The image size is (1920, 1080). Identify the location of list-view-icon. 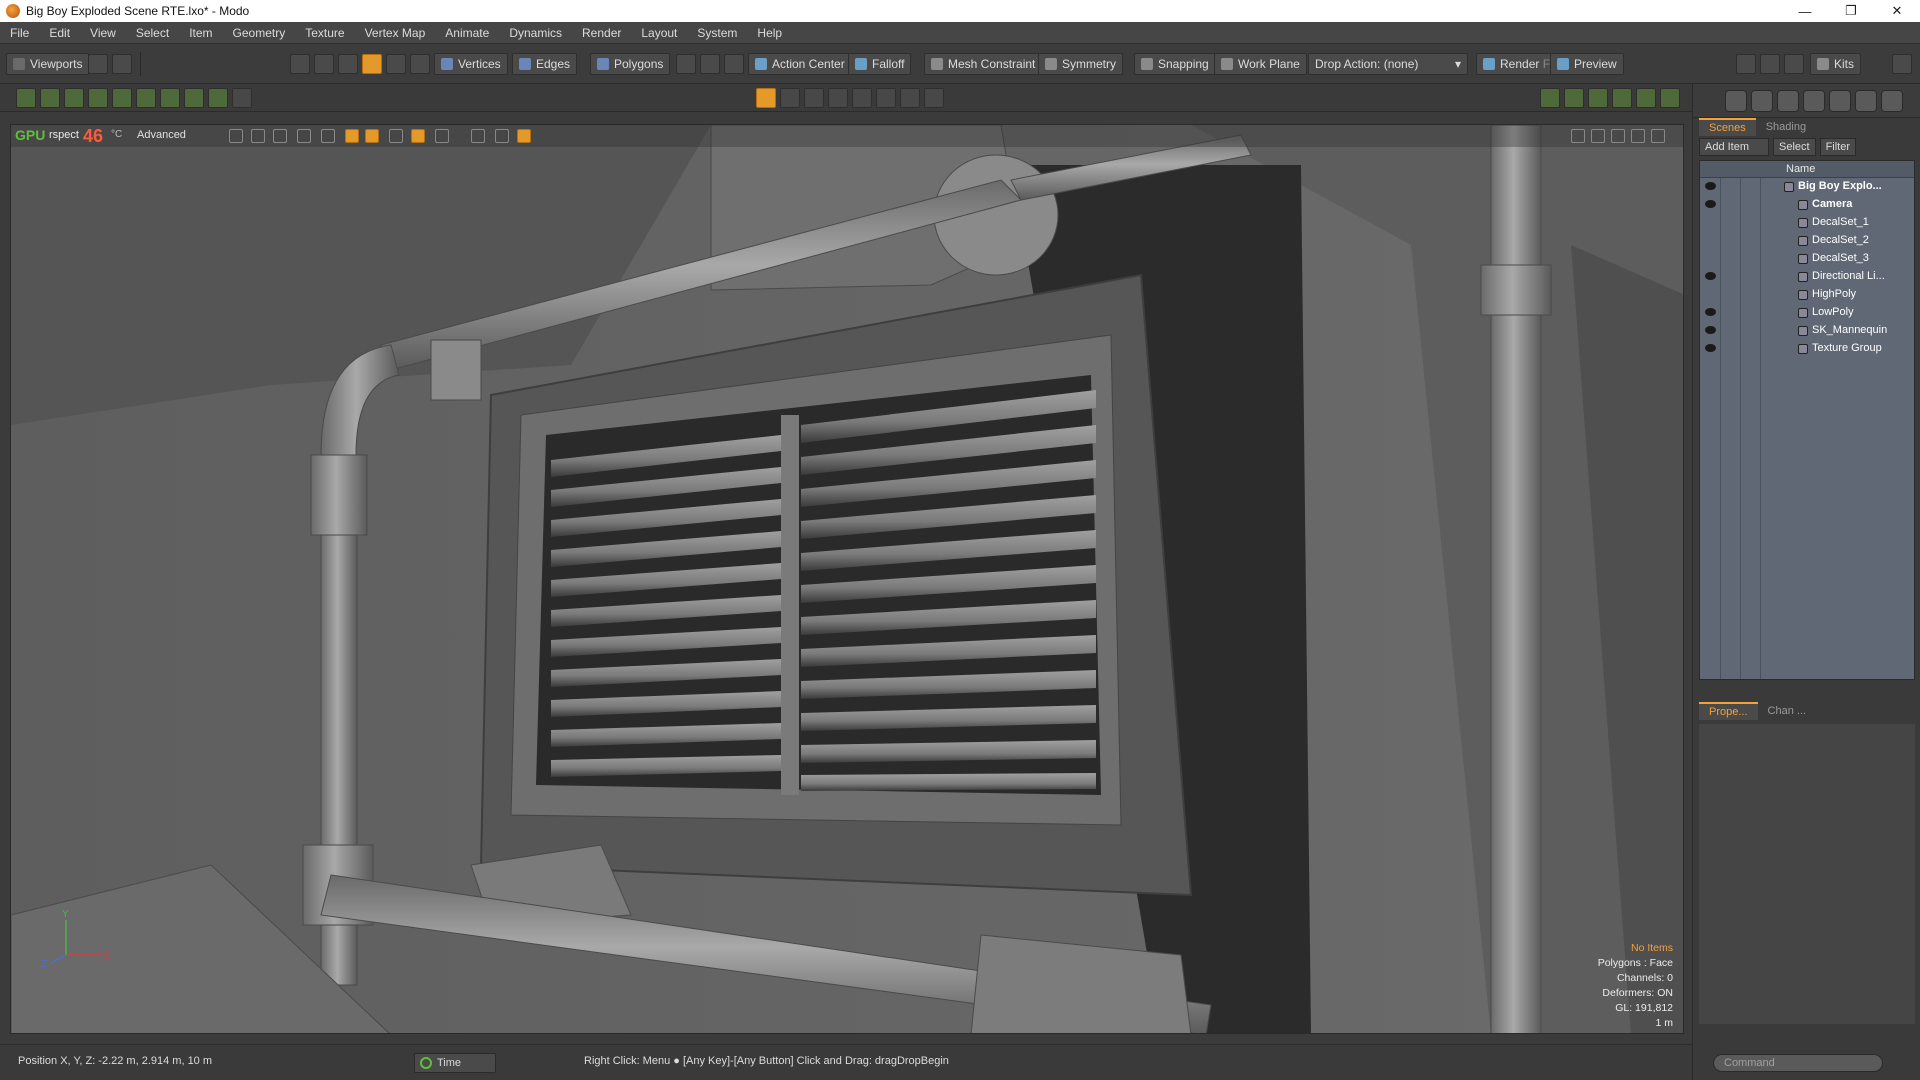
(1550, 98).